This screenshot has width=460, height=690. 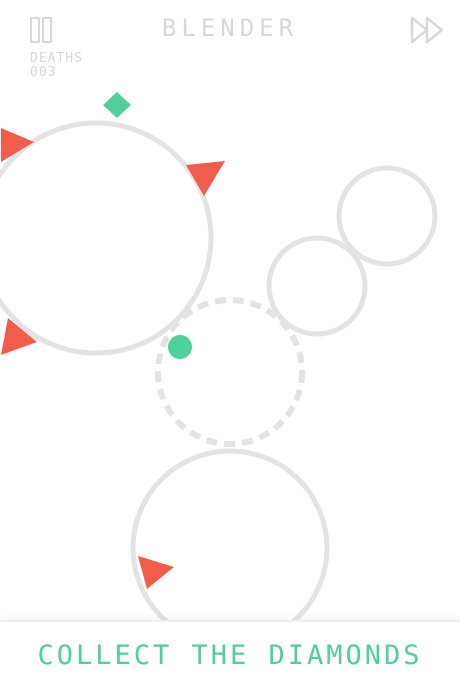 What do you see at coordinates (317, 286) in the screenshot?
I see `ring-middle-right` at bounding box center [317, 286].